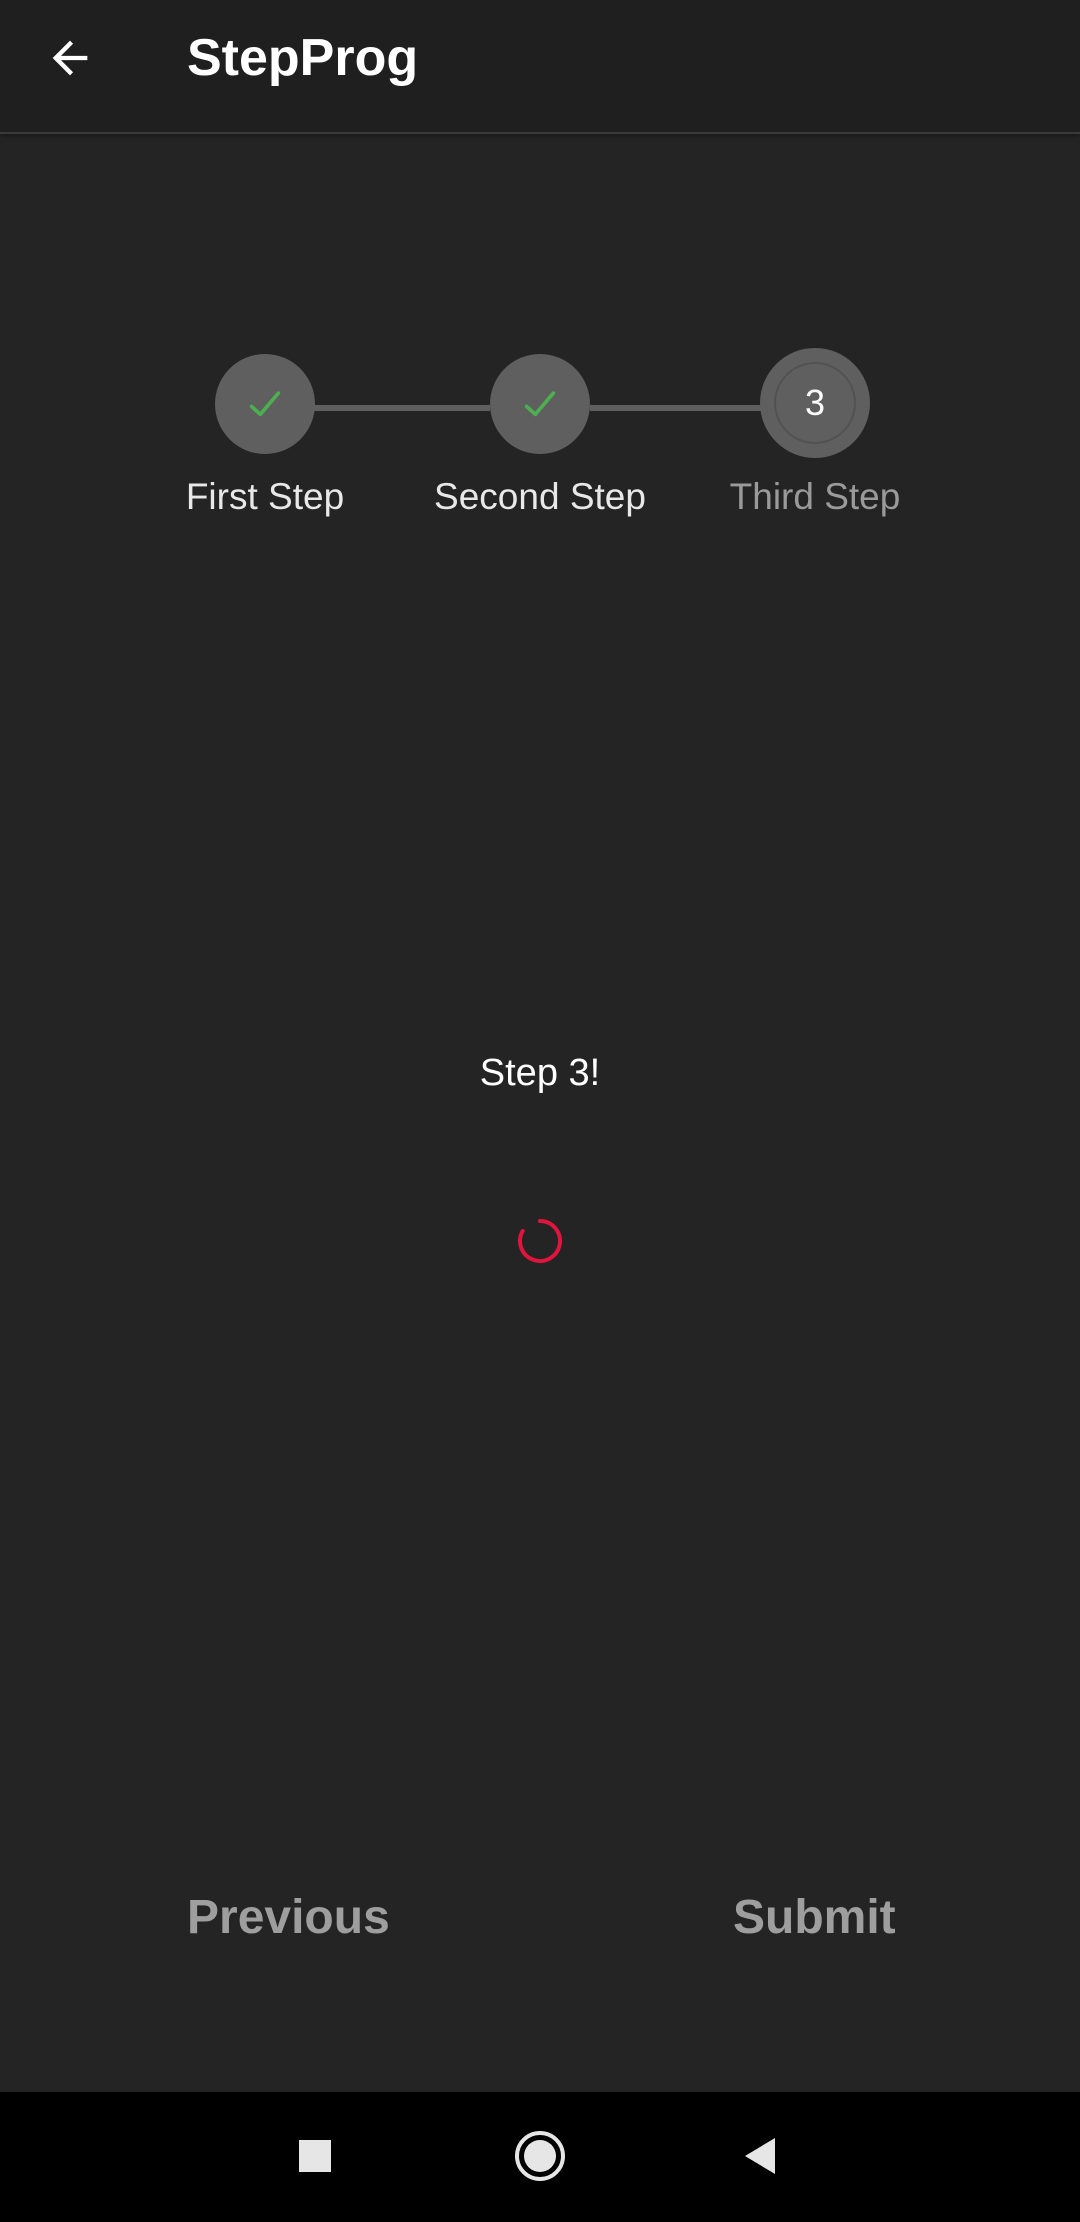 The width and height of the screenshot is (1080, 2222). I want to click on step-2-indicator, so click(540, 404).